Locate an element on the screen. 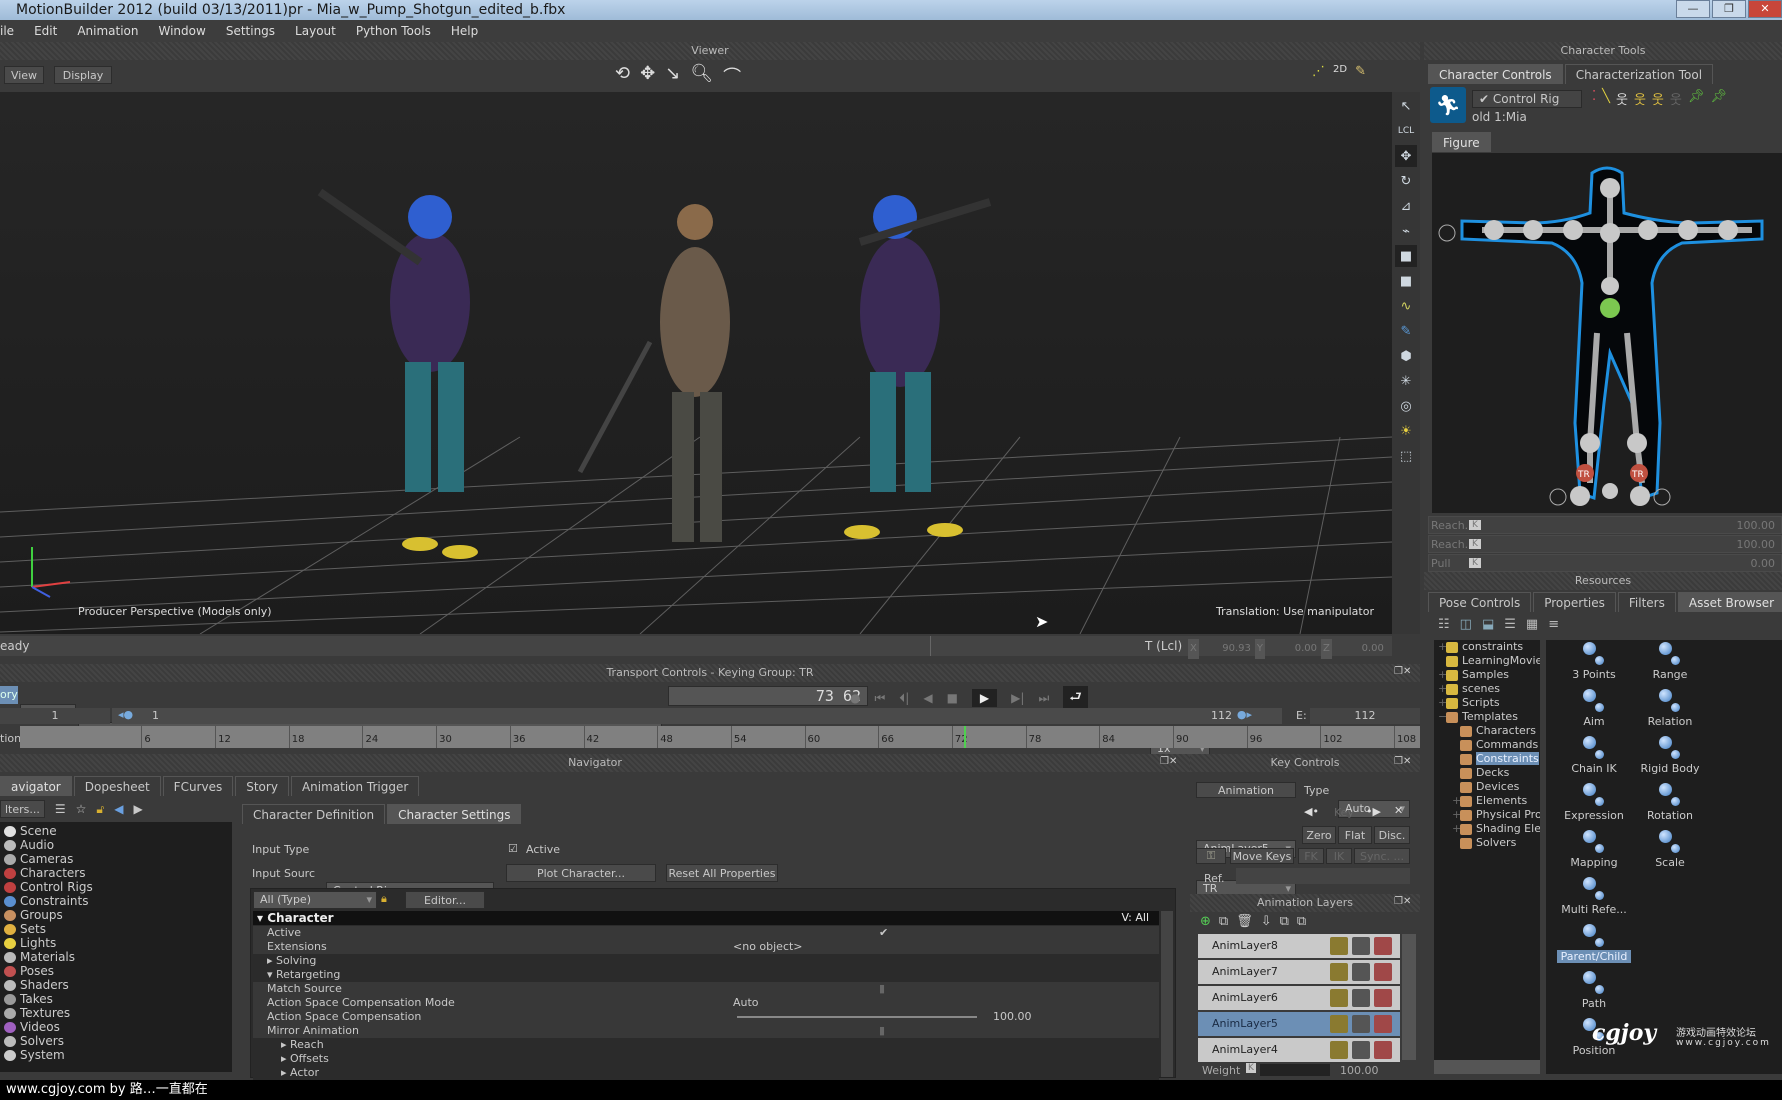 The width and height of the screenshot is (1782, 1100). scene-tree-item: Constraints is located at coordinates (118, 901).